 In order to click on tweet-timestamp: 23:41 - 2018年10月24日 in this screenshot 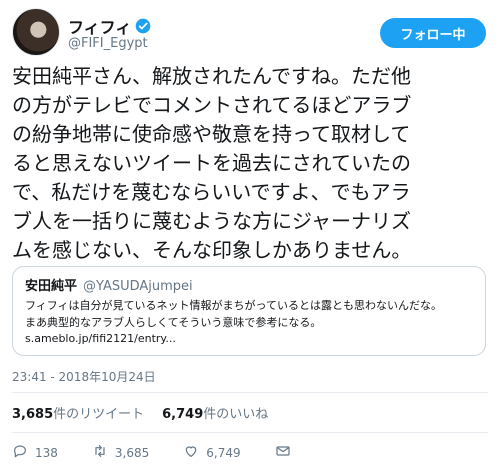, I will do `click(84, 376)`.